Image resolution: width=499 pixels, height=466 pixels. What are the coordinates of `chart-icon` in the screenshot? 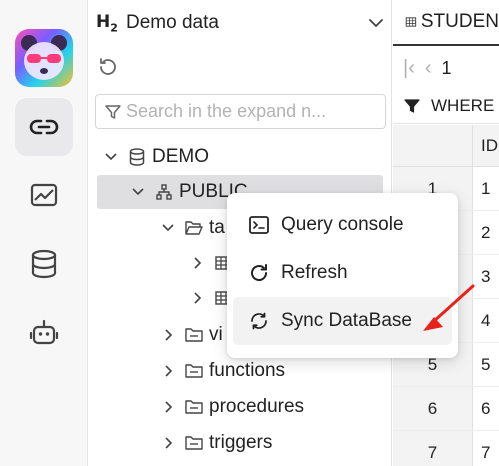 It's located at (44, 195).